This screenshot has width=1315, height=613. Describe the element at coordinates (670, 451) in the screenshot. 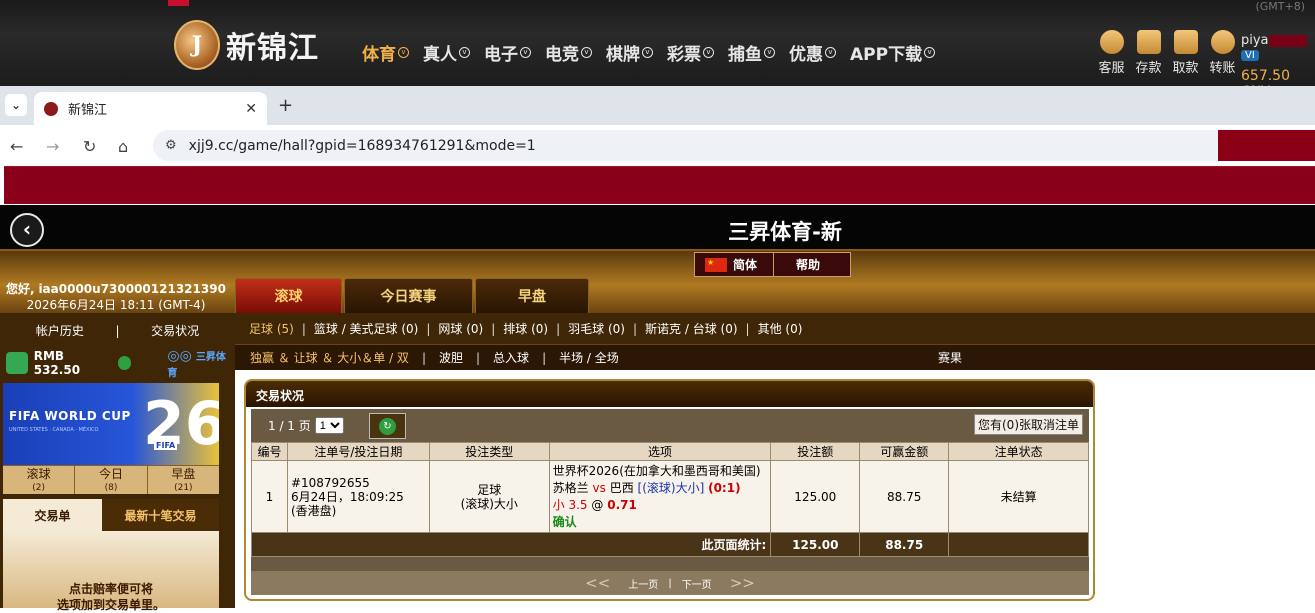

I see `table-header: 编号 注单号/投注日期 投注类型 选项 投注额 可赢金额 注单状态` at that location.